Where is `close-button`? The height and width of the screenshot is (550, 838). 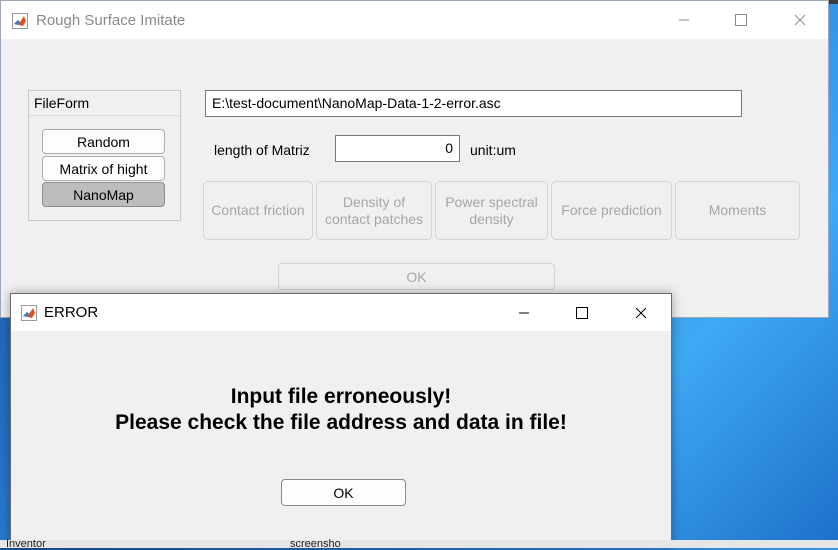 close-button is located at coordinates (800, 20).